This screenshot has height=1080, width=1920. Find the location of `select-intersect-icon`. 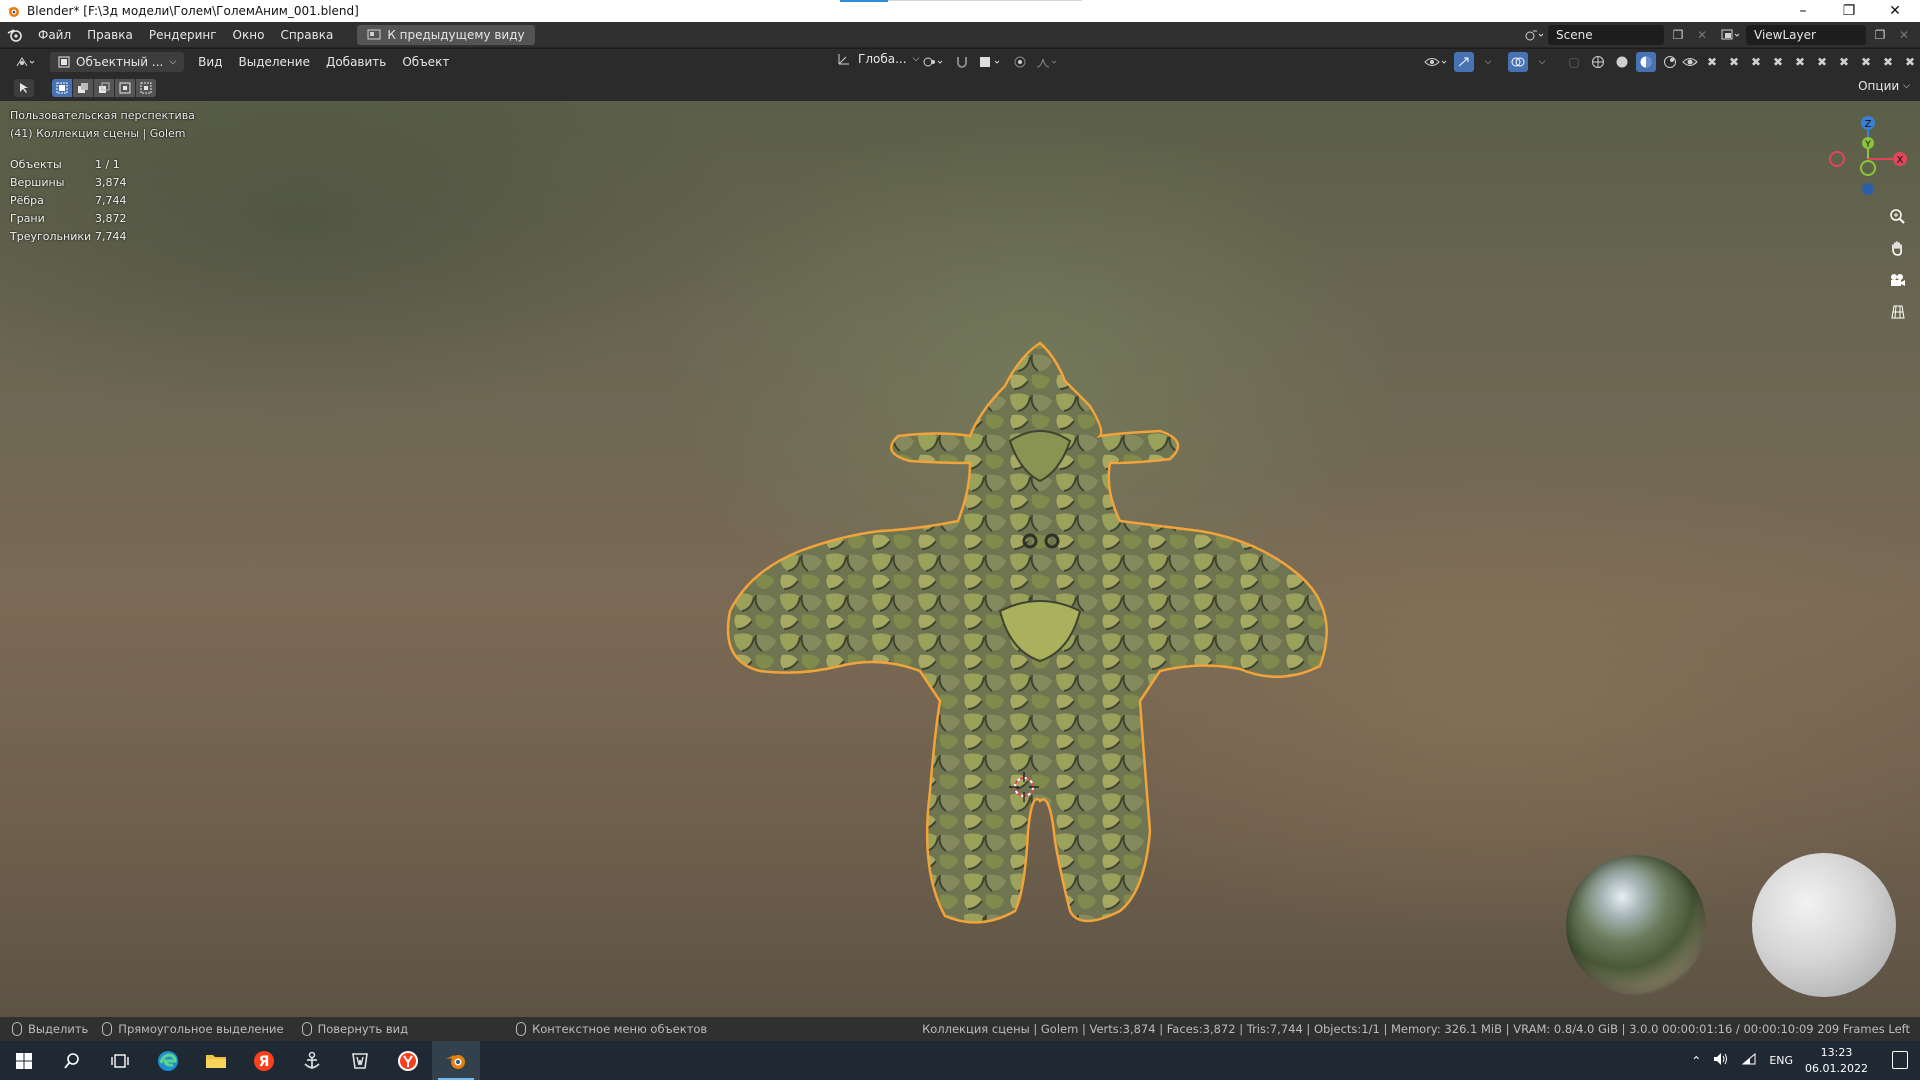

select-intersect-icon is located at coordinates (146, 88).